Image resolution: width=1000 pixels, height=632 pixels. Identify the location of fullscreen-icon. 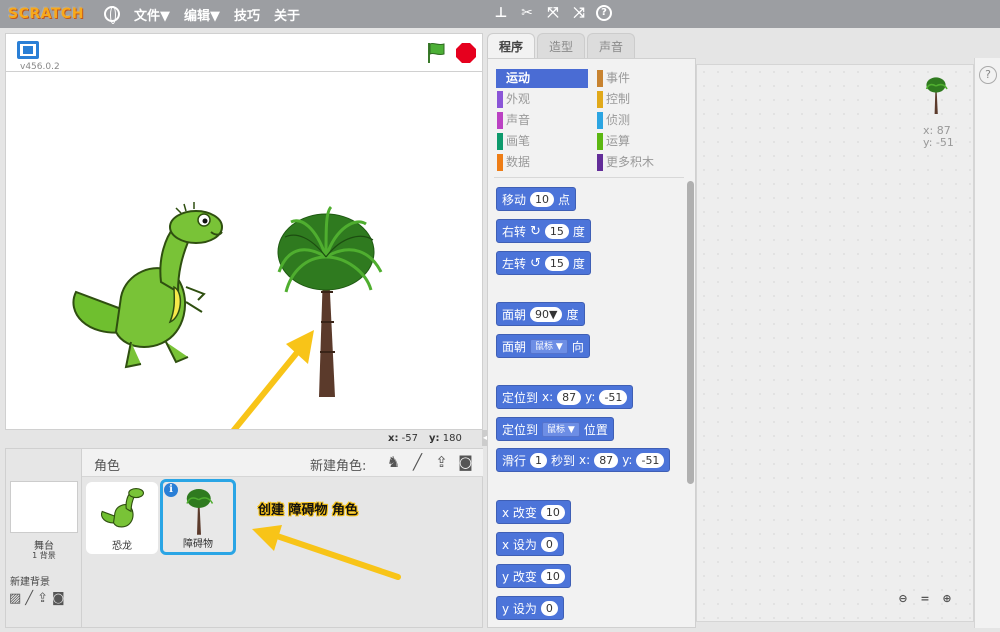
(28, 50).